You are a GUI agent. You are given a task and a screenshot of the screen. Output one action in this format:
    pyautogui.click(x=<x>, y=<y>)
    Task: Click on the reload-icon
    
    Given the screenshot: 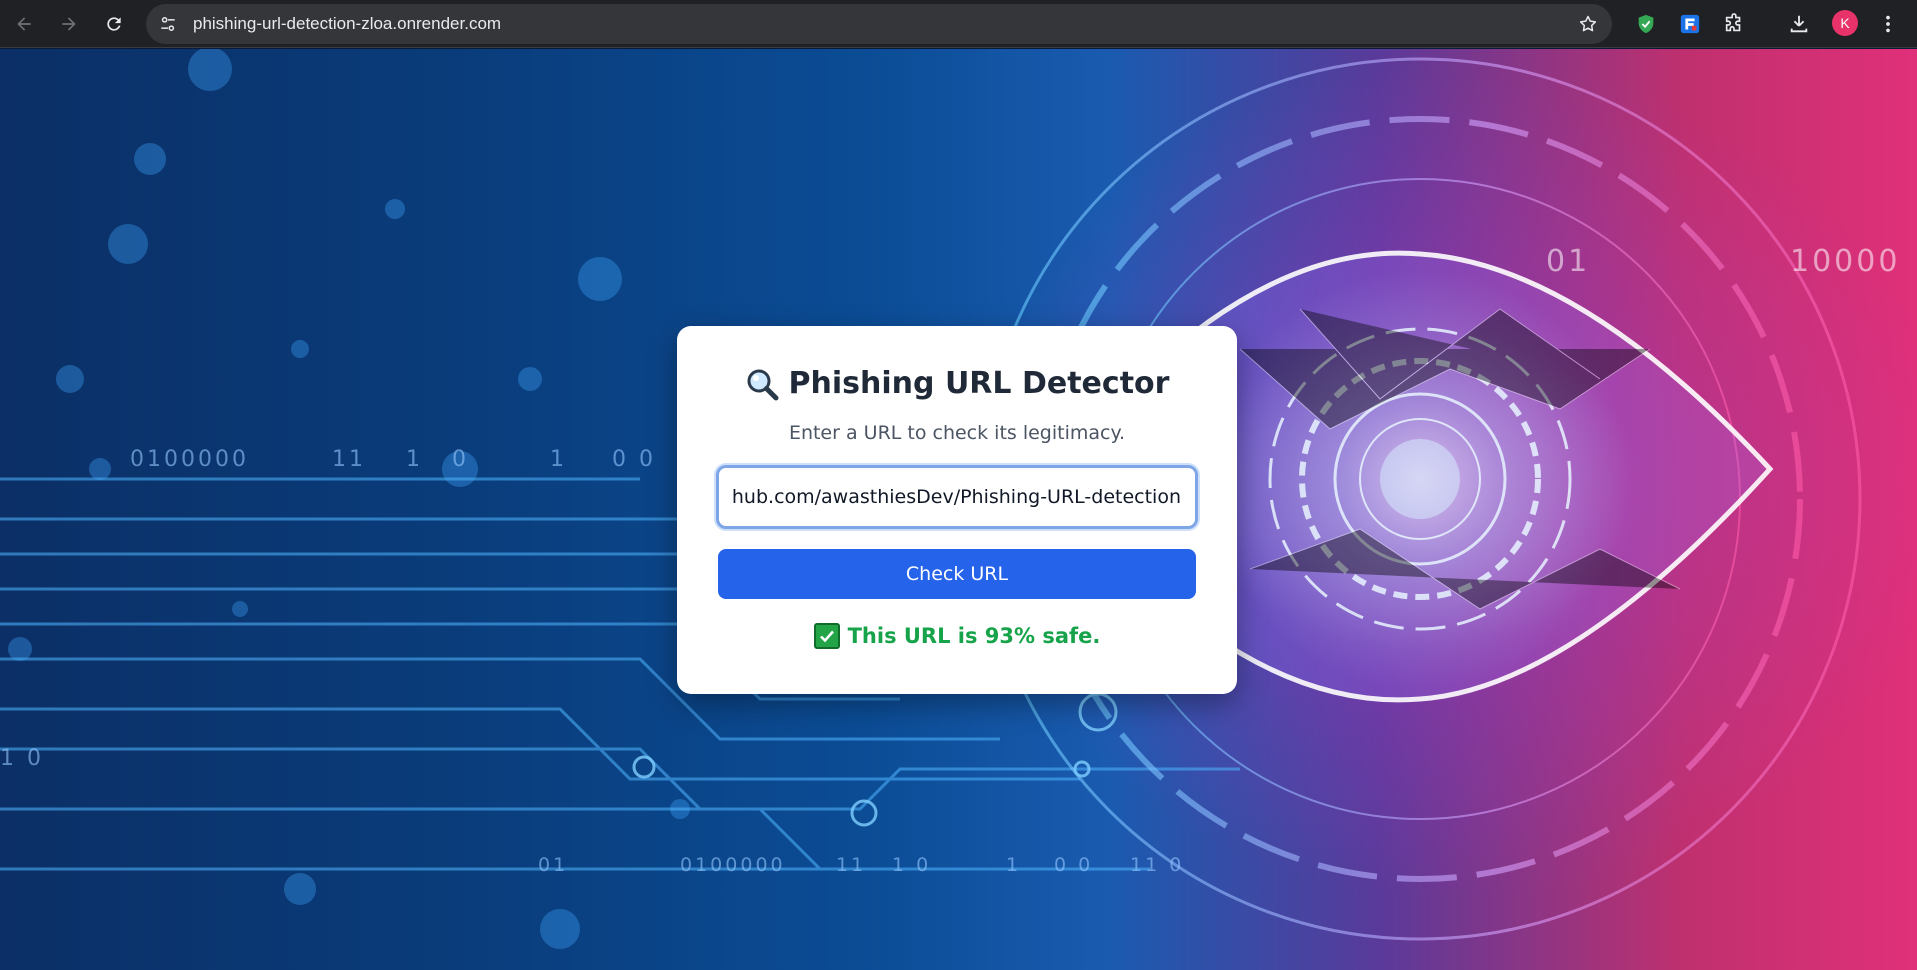 What is the action you would take?
    pyautogui.click(x=114, y=24)
    